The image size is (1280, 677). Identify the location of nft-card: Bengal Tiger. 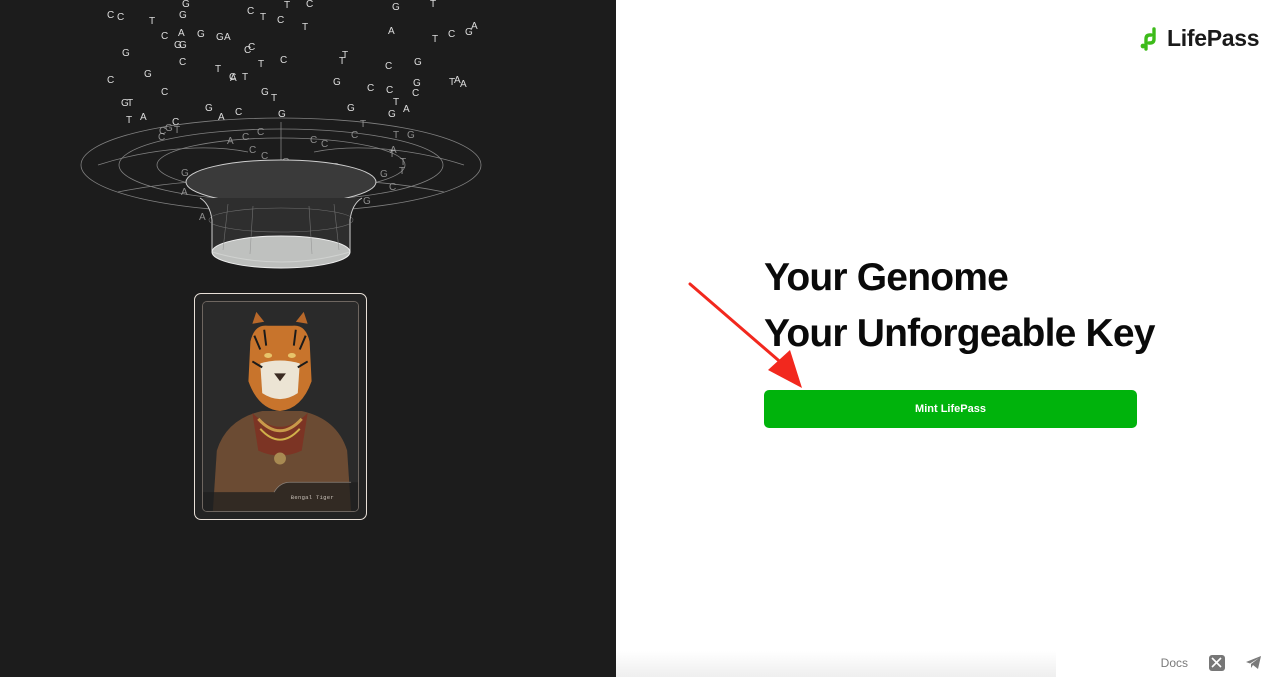
(280, 406).